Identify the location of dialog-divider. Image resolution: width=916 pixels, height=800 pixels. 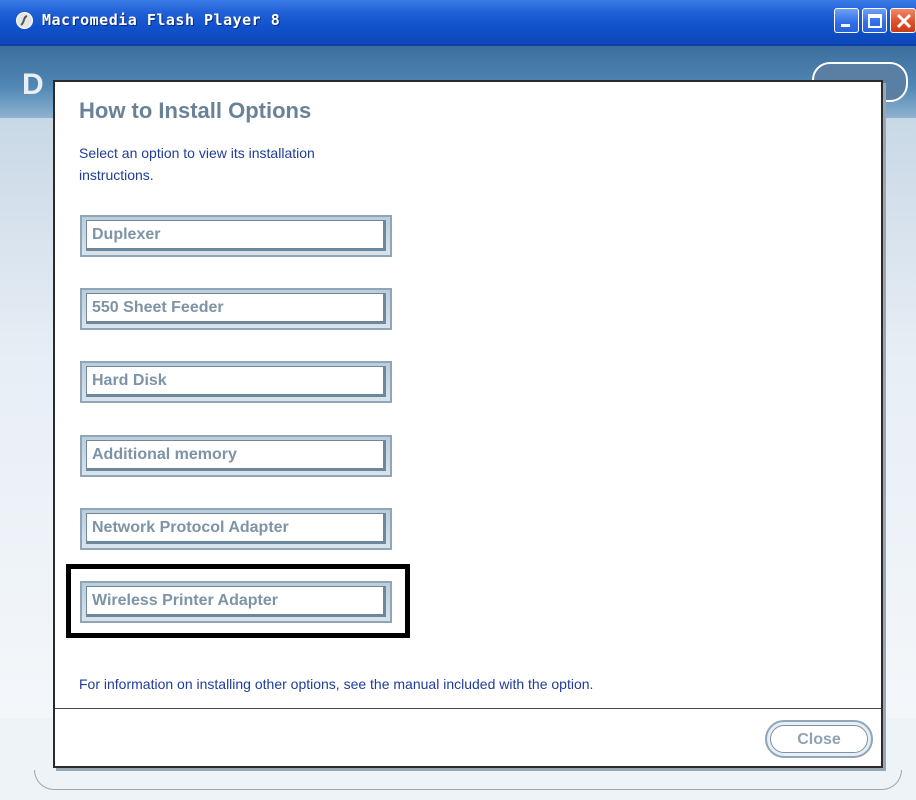
(468, 708).